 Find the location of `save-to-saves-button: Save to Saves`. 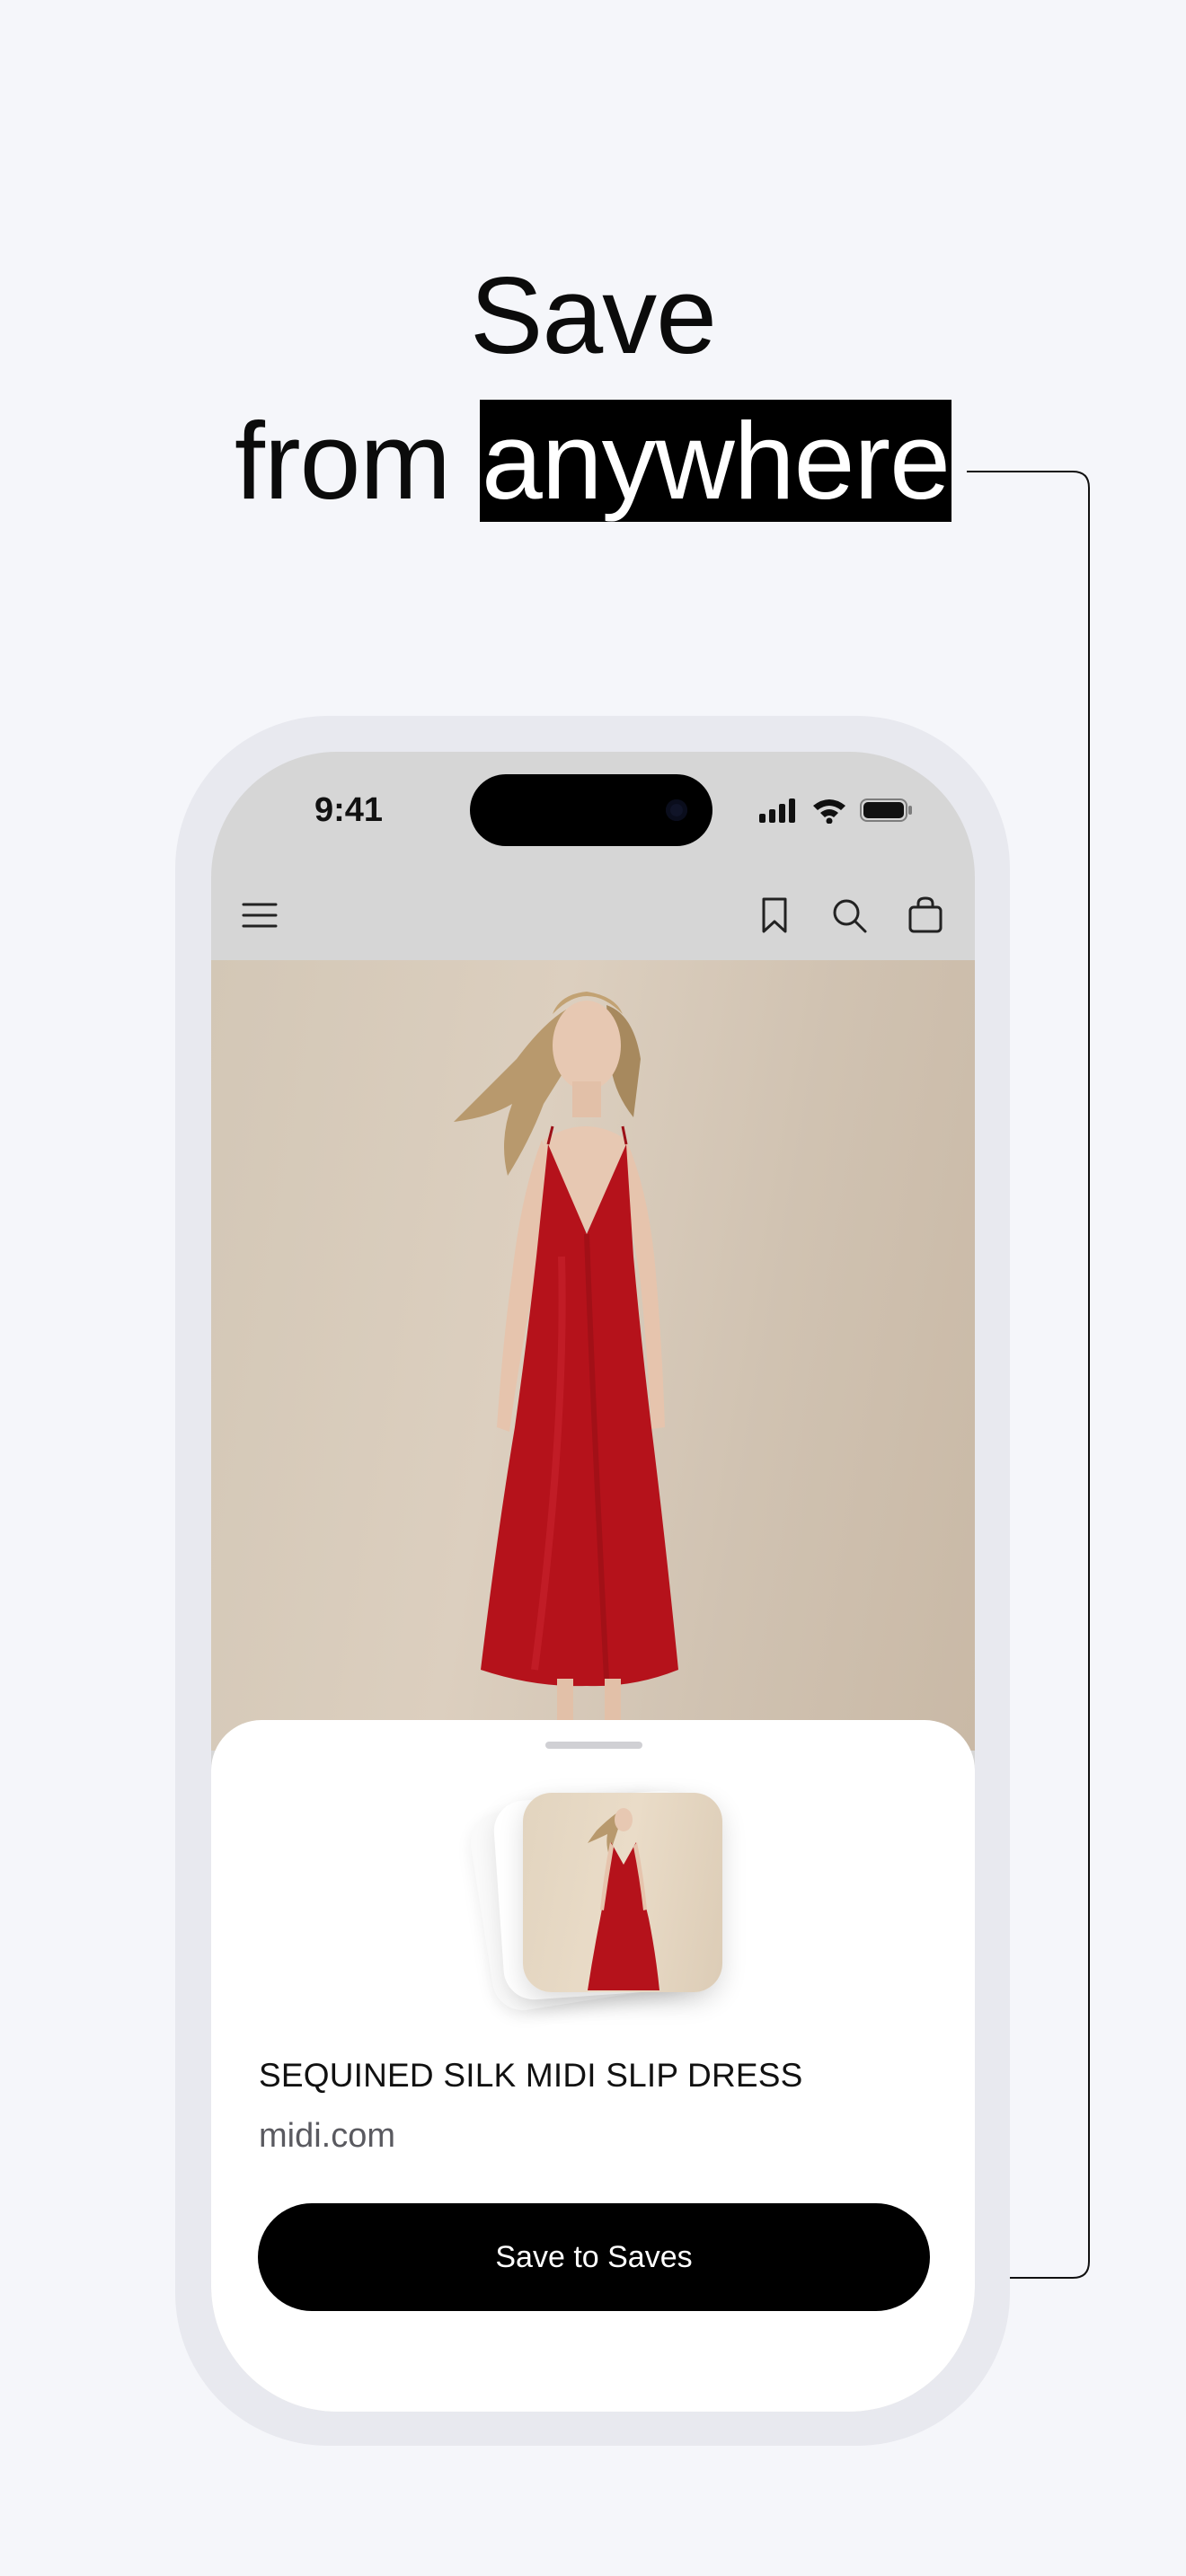

save-to-saves-button: Save to Saves is located at coordinates (594, 2257).